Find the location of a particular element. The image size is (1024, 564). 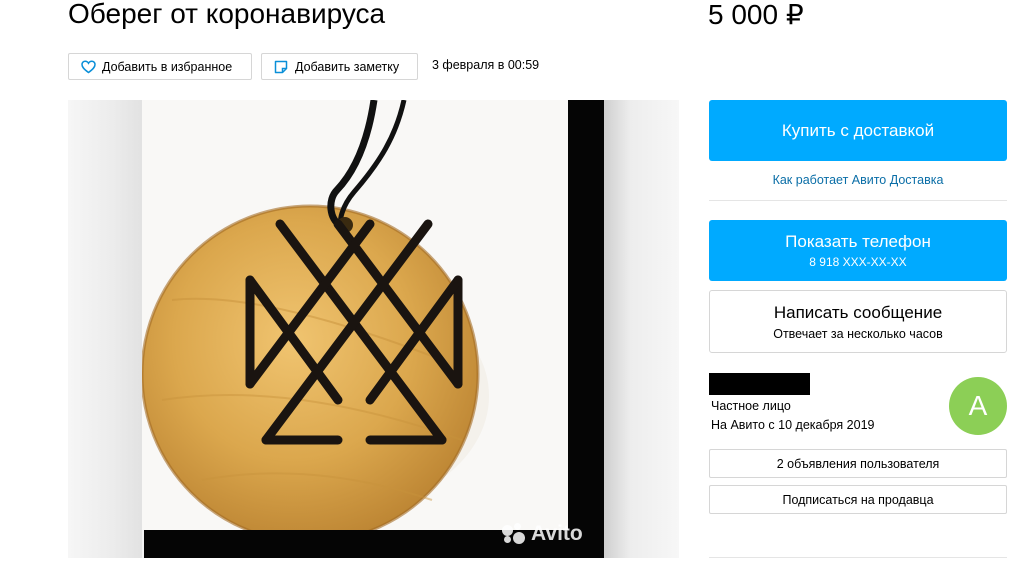

seller-type: Частное лицо is located at coordinates (751, 406).